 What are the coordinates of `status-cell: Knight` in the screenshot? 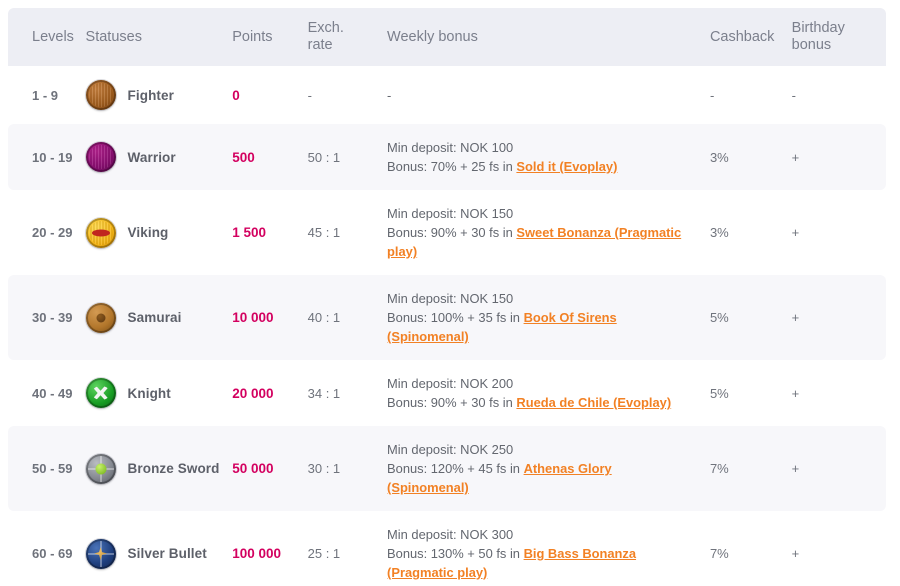 It's located at (159, 393).